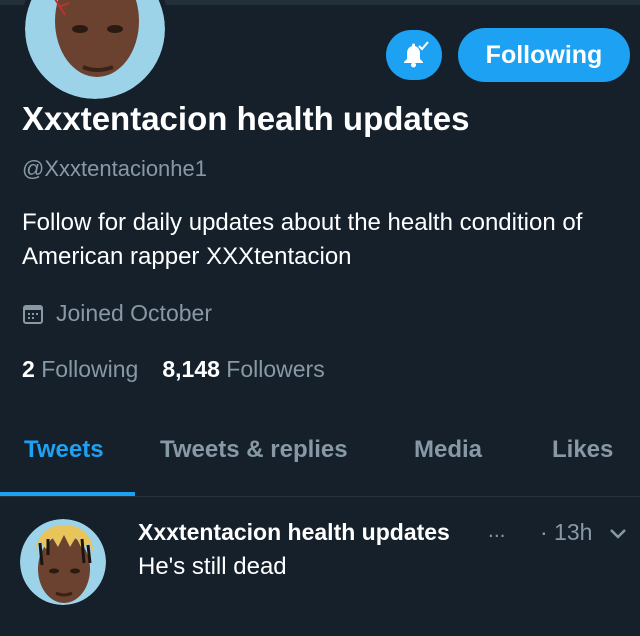 The height and width of the screenshot is (636, 640). What do you see at coordinates (33, 314) in the screenshot?
I see `calendar-icon` at bounding box center [33, 314].